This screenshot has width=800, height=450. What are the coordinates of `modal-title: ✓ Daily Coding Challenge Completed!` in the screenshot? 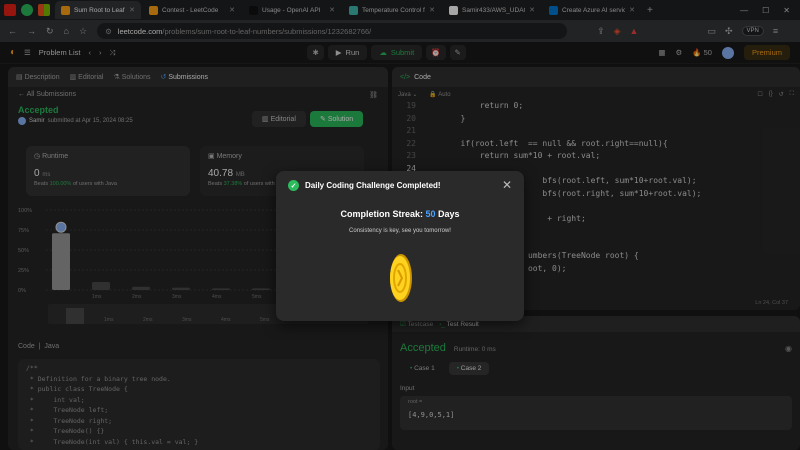 It's located at (364, 185).